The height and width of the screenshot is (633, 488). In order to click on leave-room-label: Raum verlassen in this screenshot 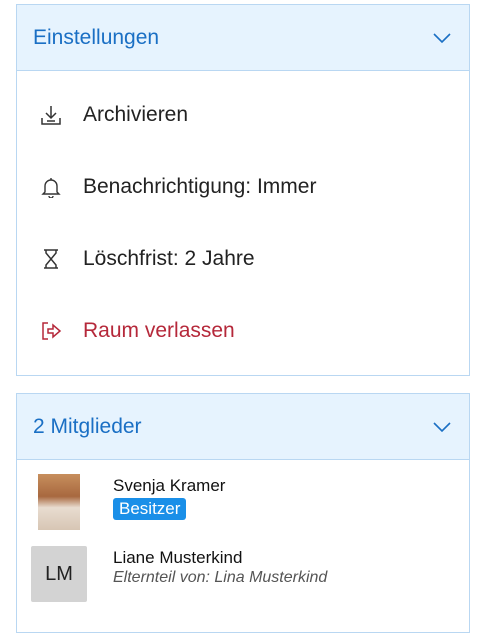, I will do `click(159, 330)`.